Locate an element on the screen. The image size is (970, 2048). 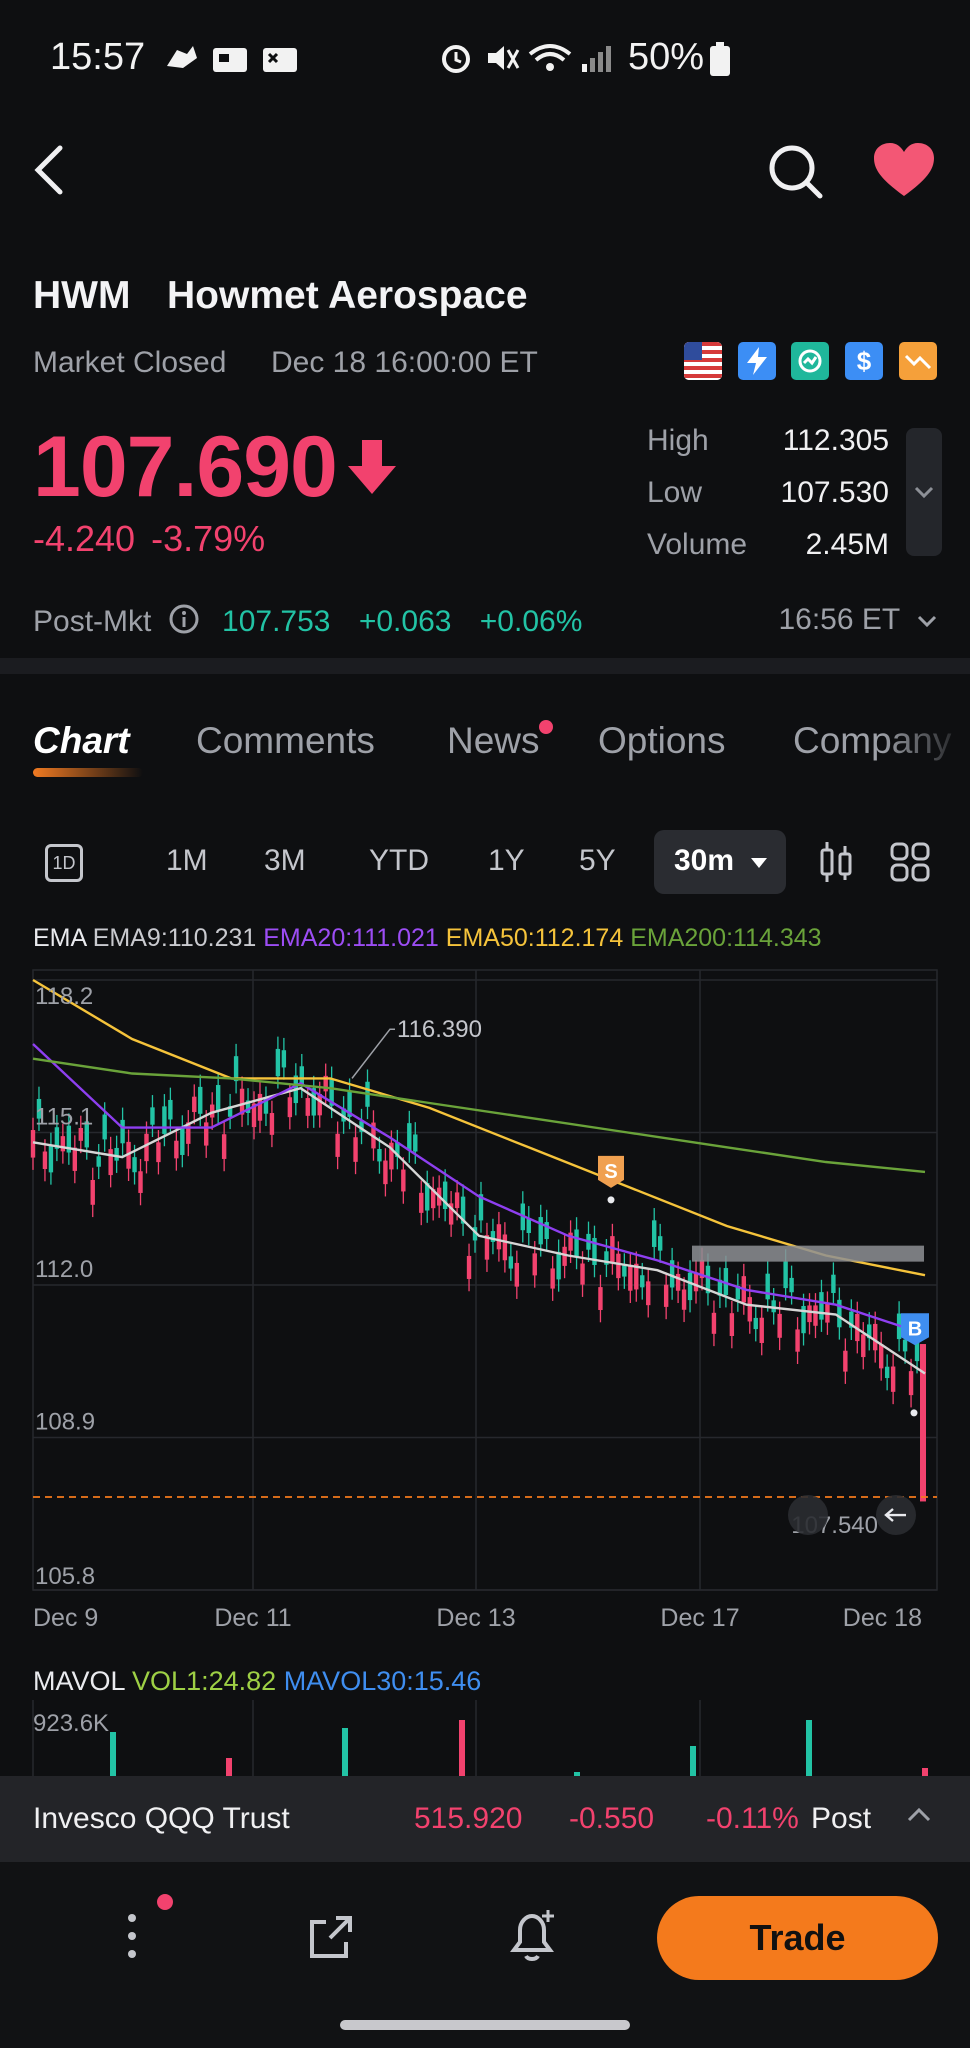
section-divider is located at coordinates (485, 666).